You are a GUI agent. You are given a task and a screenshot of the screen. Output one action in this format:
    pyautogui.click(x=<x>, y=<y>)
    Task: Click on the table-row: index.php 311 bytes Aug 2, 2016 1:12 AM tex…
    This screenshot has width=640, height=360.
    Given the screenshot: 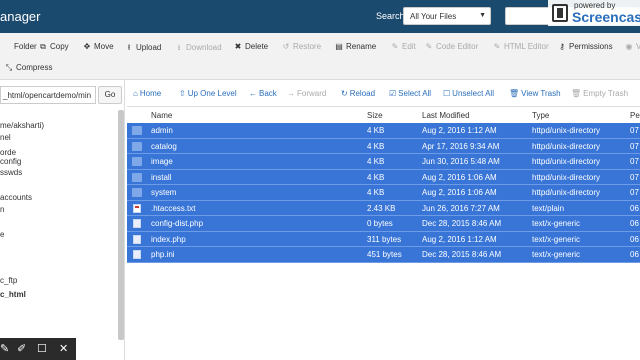 What is the action you would take?
    pyautogui.click(x=383, y=239)
    